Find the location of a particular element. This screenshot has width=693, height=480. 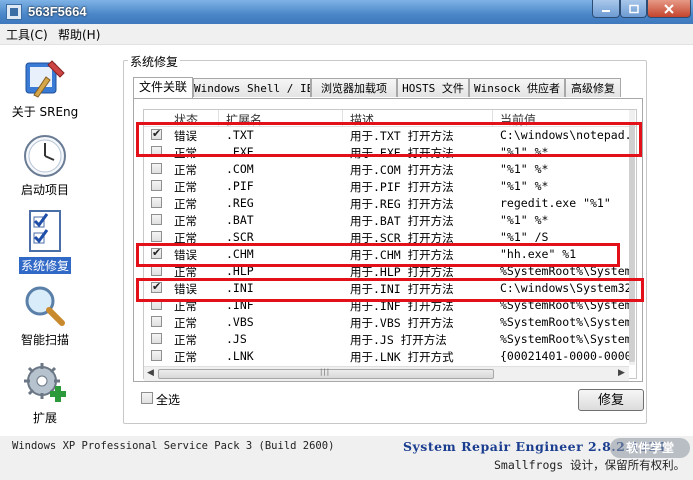

window-title: 563F5664 is located at coordinates (57, 11).